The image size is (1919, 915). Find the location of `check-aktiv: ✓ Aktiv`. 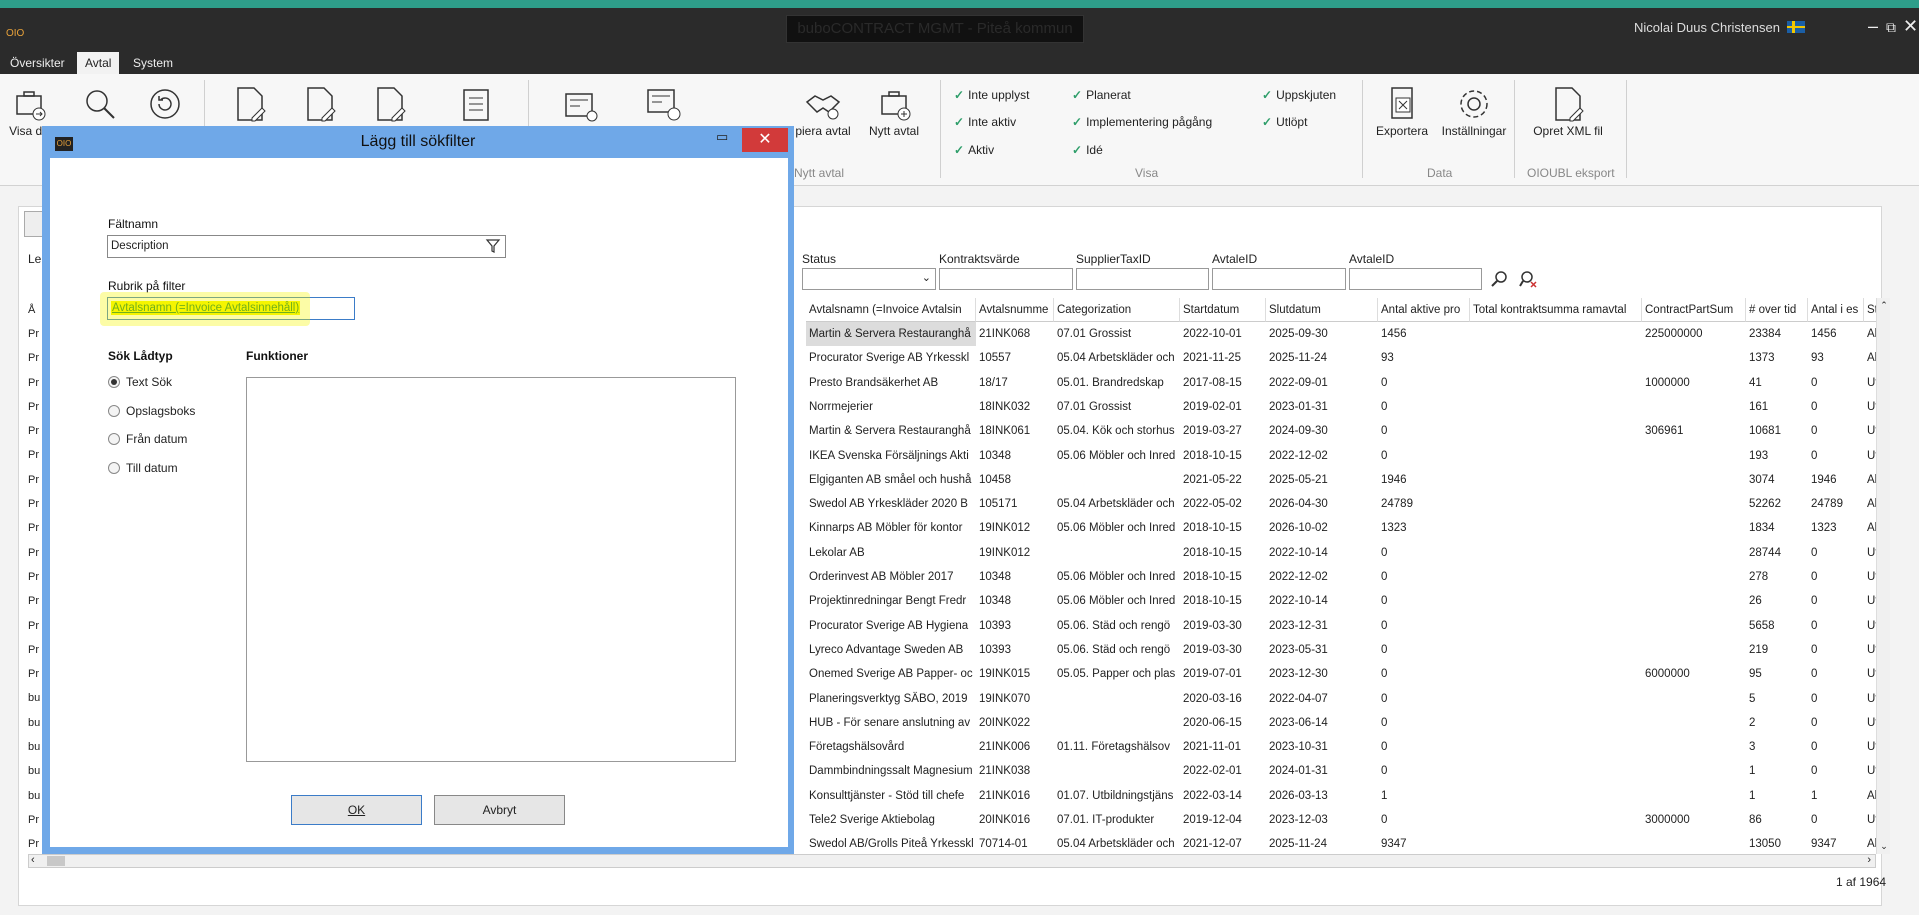

check-aktiv: ✓ Aktiv is located at coordinates (974, 150).